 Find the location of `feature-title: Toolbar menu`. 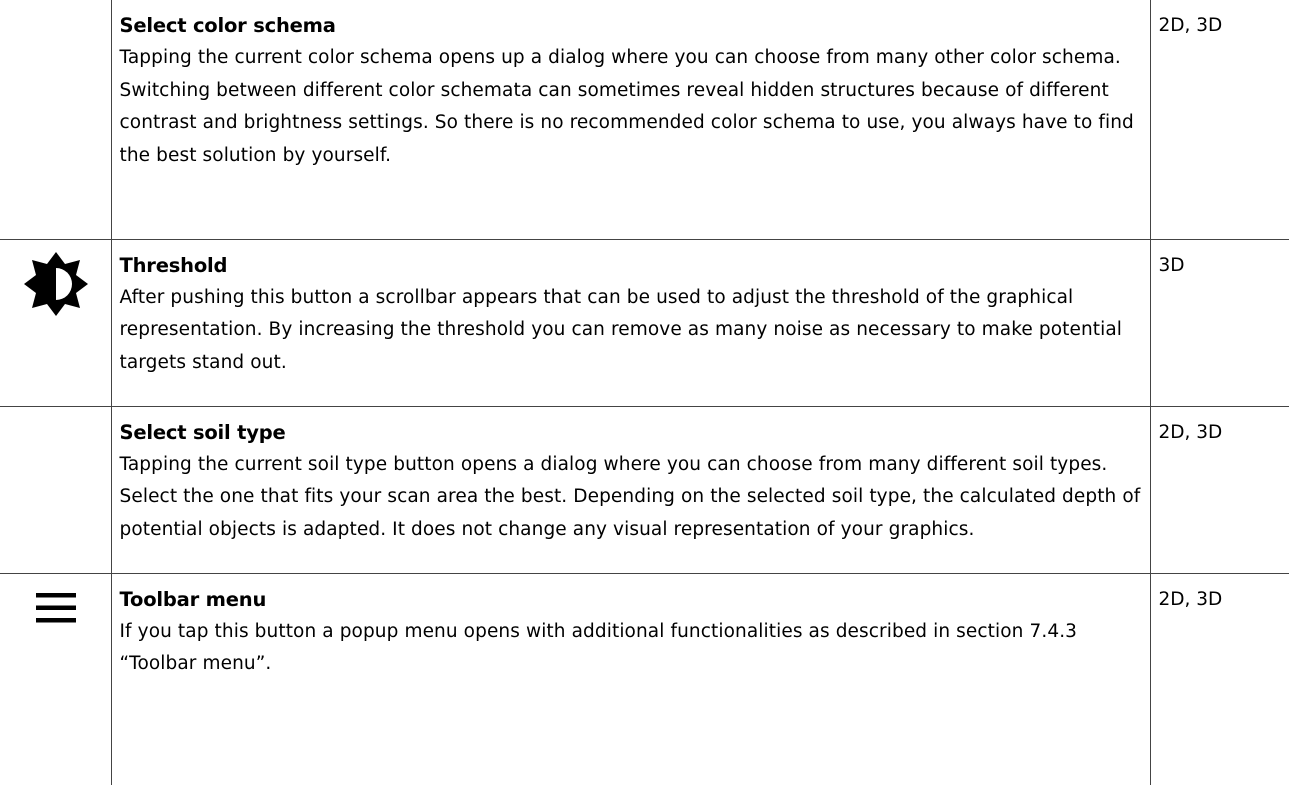

feature-title: Toolbar menu is located at coordinates (193, 599).